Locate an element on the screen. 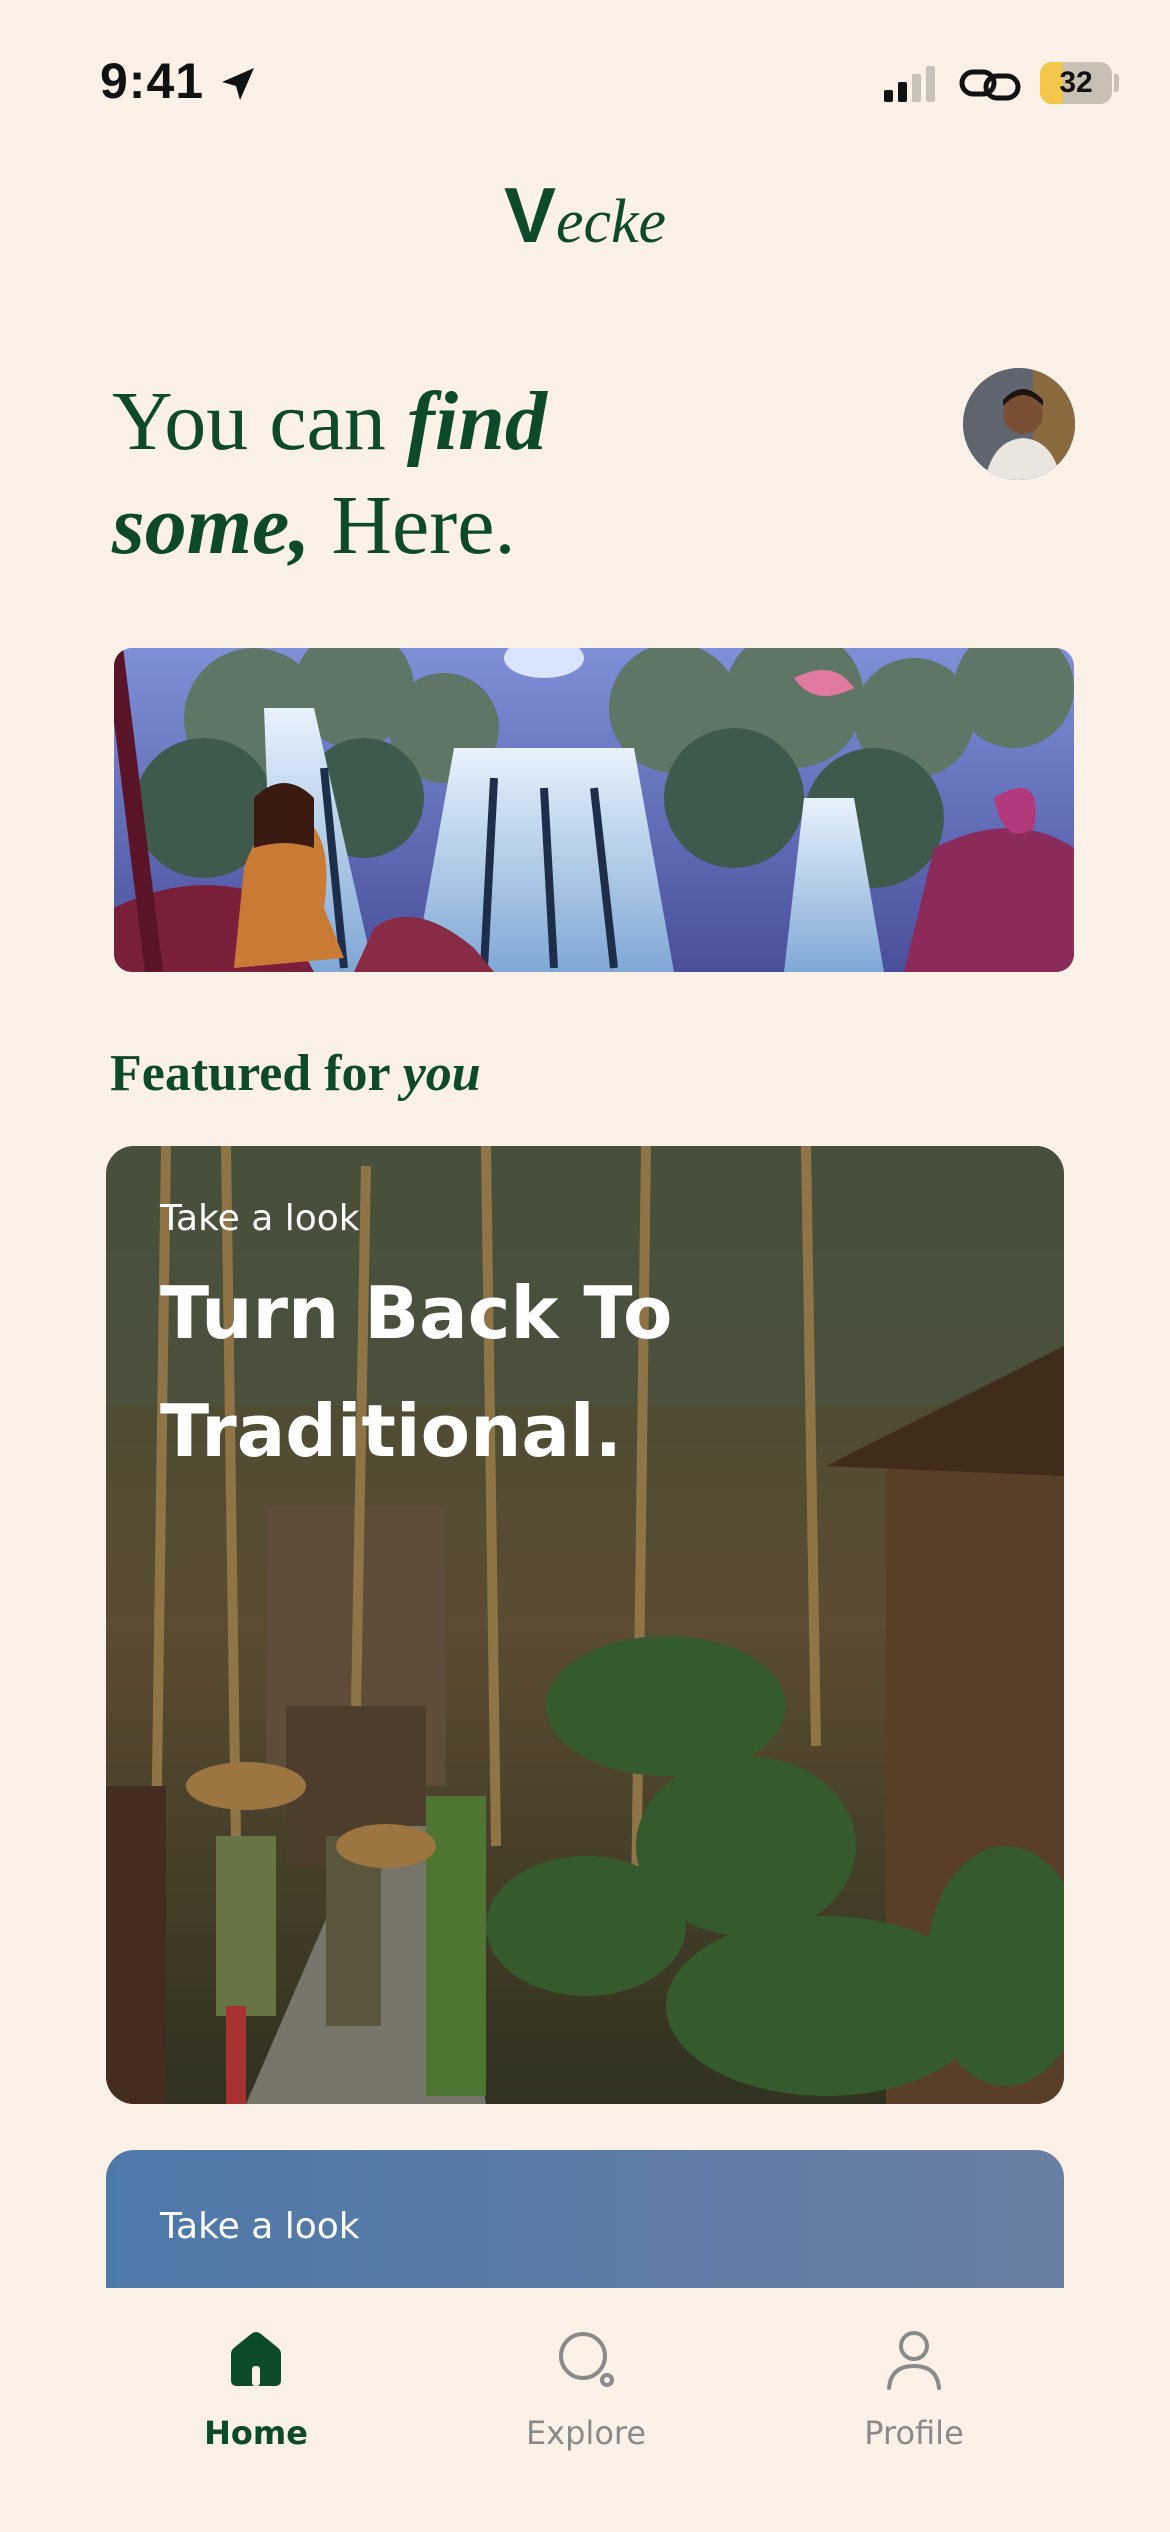 This screenshot has width=1170, height=2532. search-icon is located at coordinates (586, 2359).